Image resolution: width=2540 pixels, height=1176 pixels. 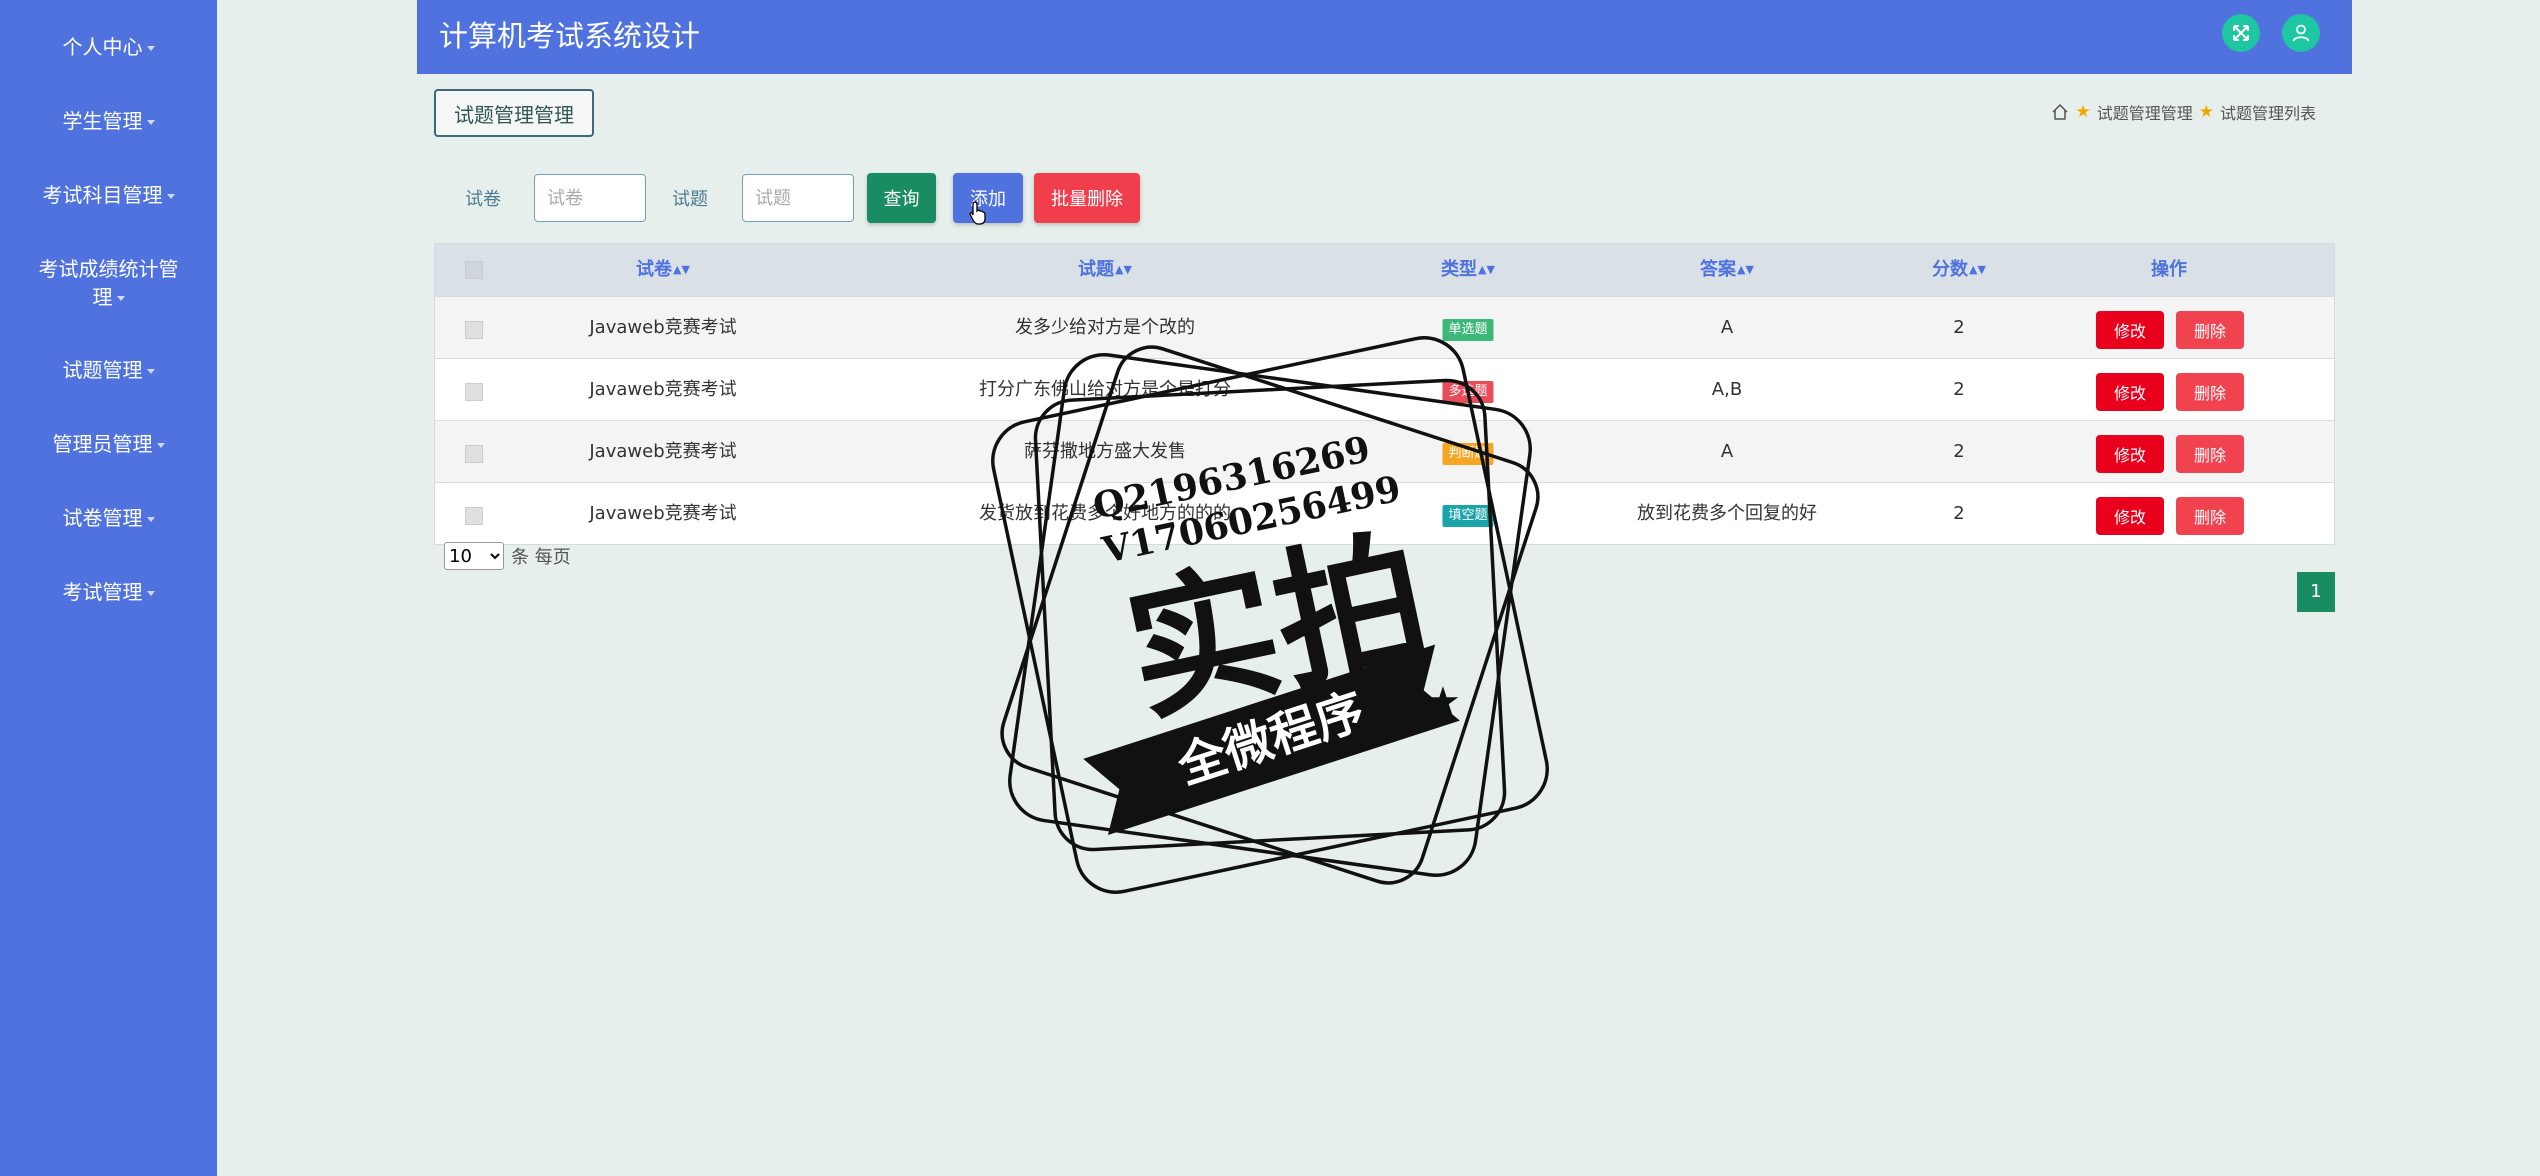 What do you see at coordinates (1384, 327) in the screenshot?
I see `table-row: Javaweb竞赛考试 发多少给对方是个改的 单选题 A 2 修改 删除` at bounding box center [1384, 327].